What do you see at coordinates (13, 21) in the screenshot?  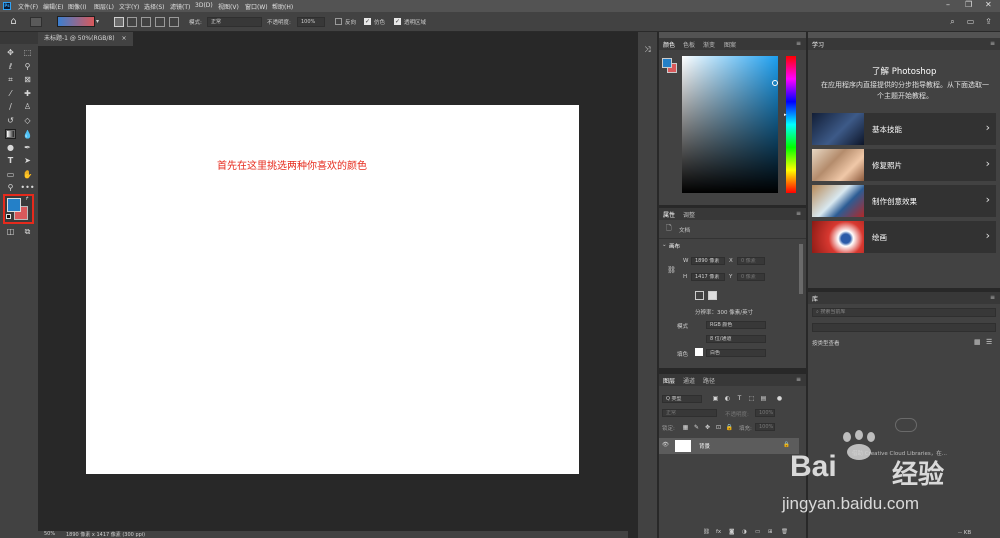 I see `home-icon: ⌂` at bounding box center [13, 21].